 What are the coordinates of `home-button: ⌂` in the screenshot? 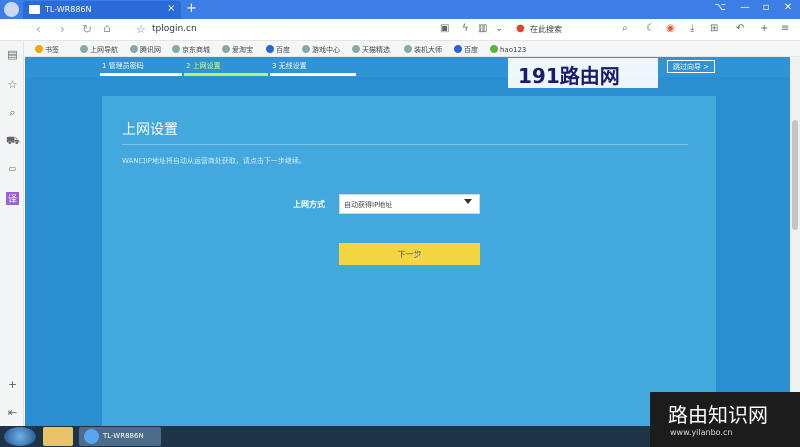 It's located at (107, 28).